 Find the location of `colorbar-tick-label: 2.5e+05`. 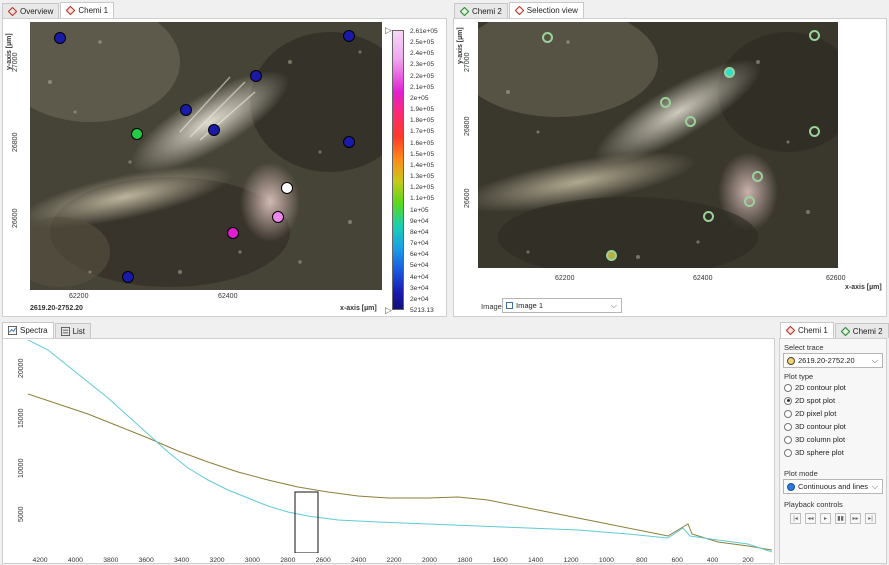

colorbar-tick-label: 2.5e+05 is located at coordinates (422, 43).